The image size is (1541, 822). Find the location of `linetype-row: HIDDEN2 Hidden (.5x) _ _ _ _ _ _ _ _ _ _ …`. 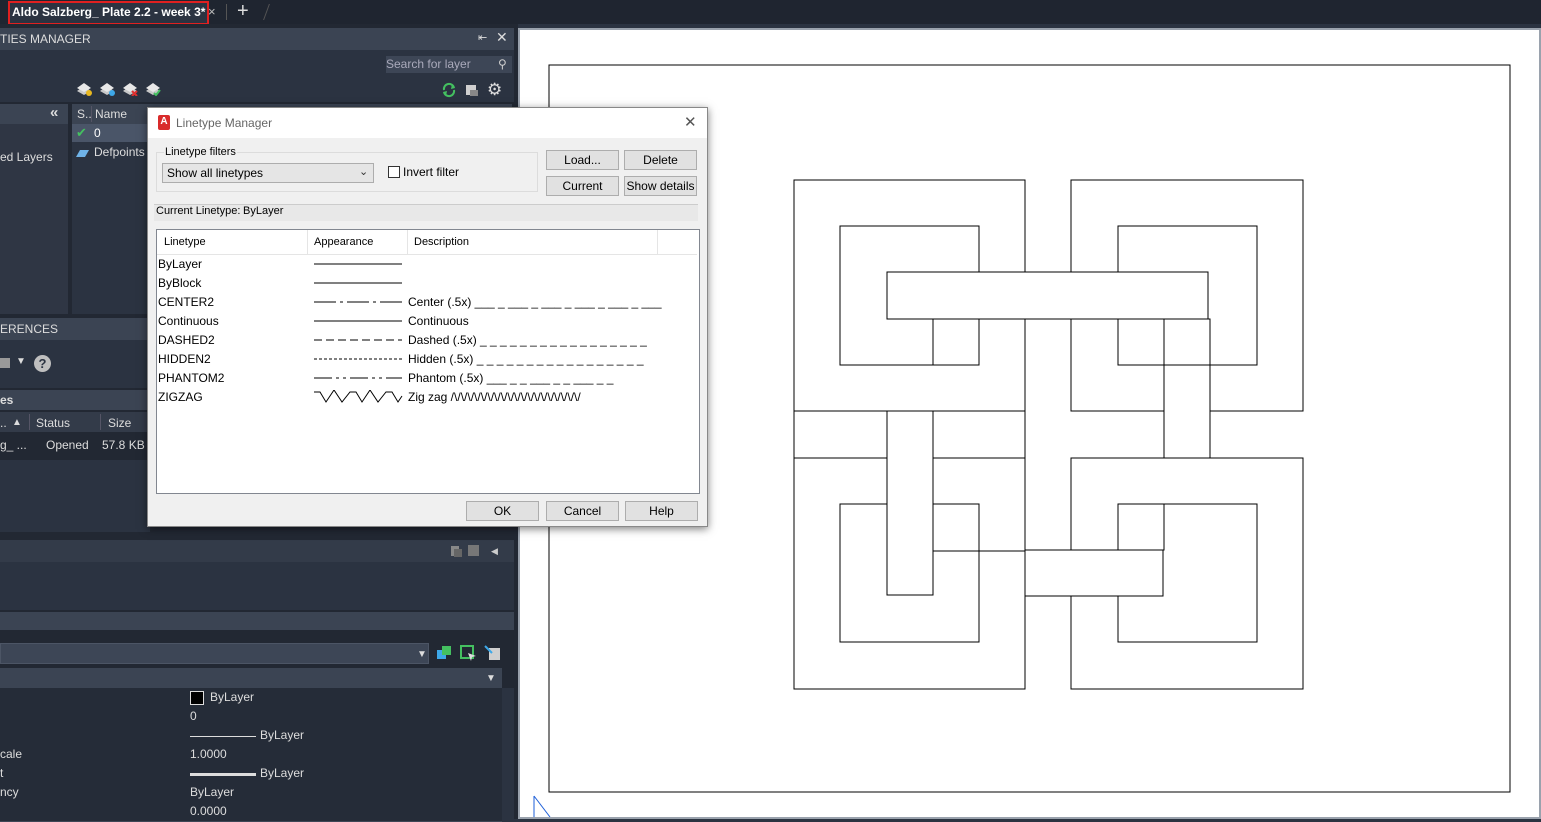

linetype-row: HIDDEN2 Hidden (.5x) _ _ _ _ _ _ _ _ _ _ … is located at coordinates (427, 359).